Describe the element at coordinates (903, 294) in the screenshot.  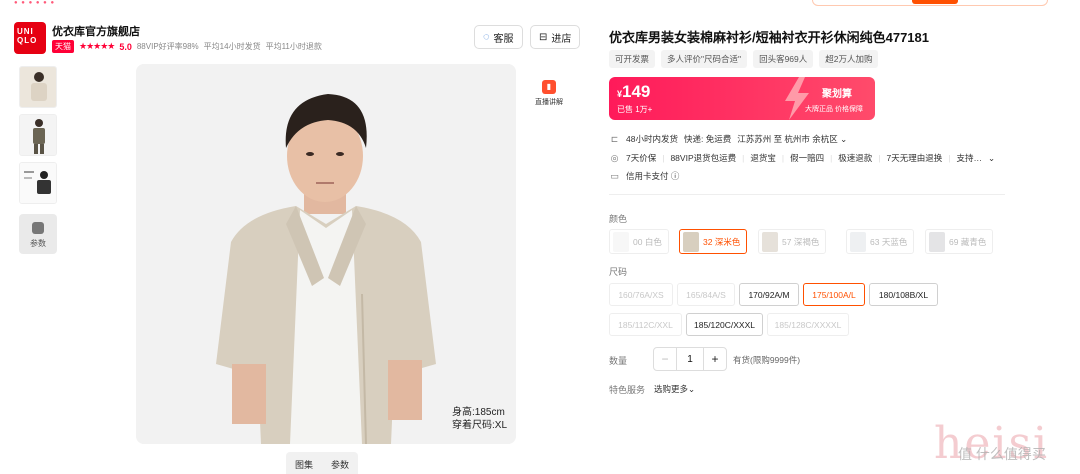
I see `size-option: 180/108B/XL` at that location.